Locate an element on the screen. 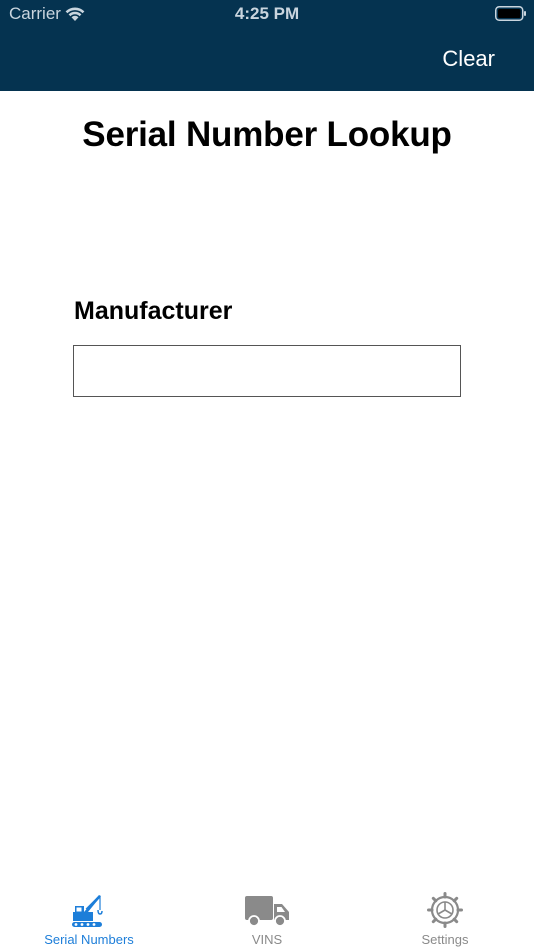 This screenshot has height=950, width=534. tab-bar: Serial Numbers VINS Settings is located at coordinates (267, 915).